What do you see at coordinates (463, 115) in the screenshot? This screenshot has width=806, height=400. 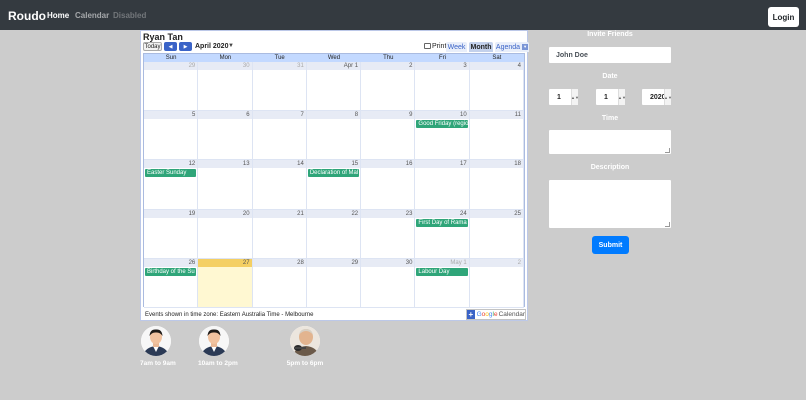 I see `day-number: 10` at bounding box center [463, 115].